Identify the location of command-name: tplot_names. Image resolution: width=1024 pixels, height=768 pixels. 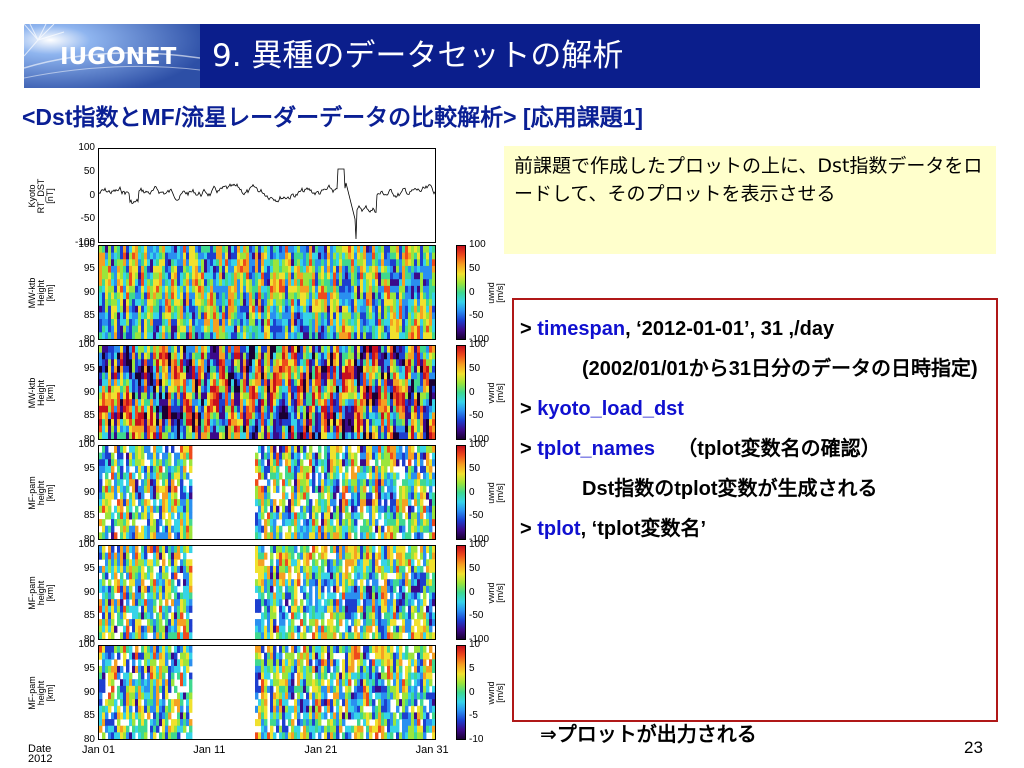
(596, 449).